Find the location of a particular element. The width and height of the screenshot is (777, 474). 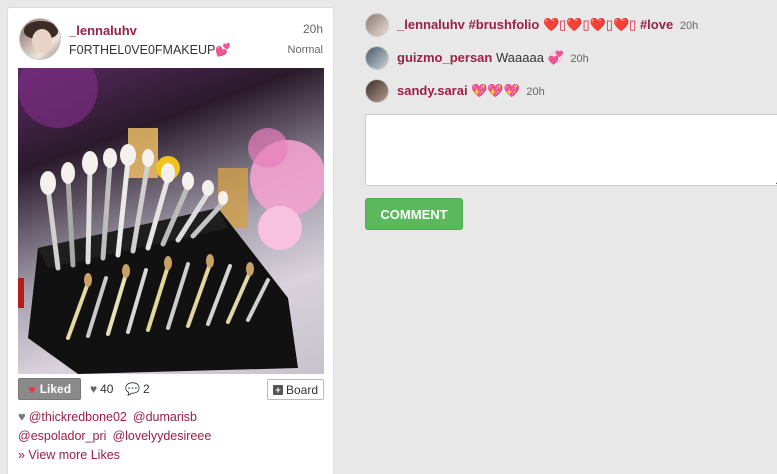

comment-body: Waaaaa is located at coordinates (519, 57).